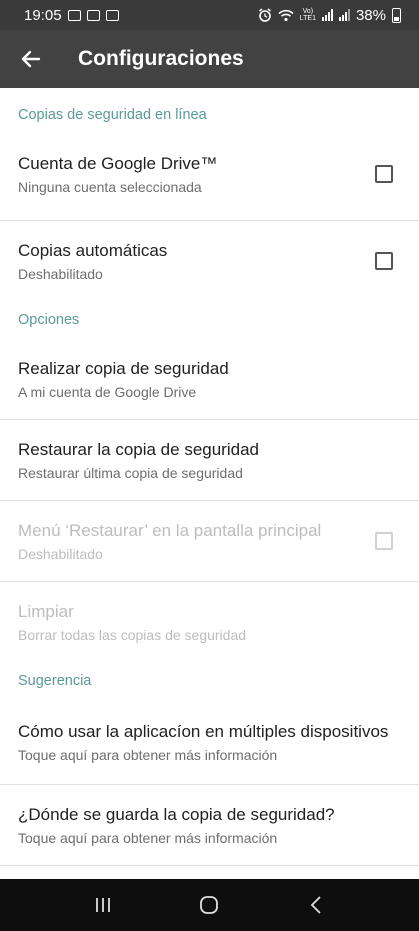  What do you see at coordinates (209, 865) in the screenshot?
I see `divider` at bounding box center [209, 865].